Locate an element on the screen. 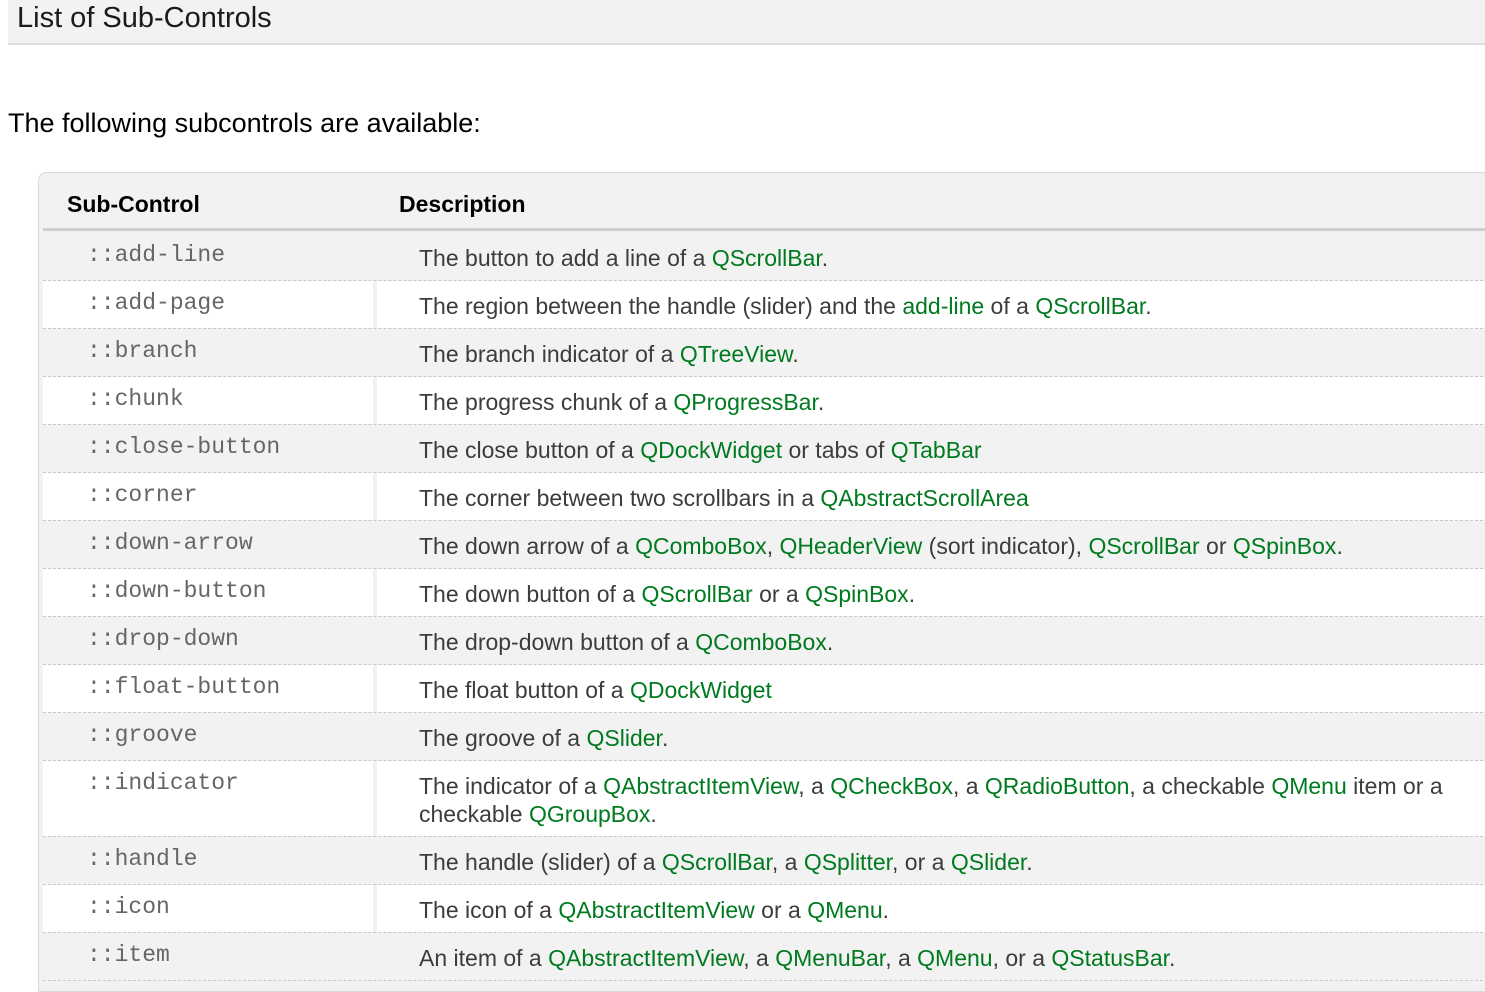 Image resolution: width=1485 pixels, height=992 pixels. intro-text: The following subcontrols are available: is located at coordinates (244, 123).